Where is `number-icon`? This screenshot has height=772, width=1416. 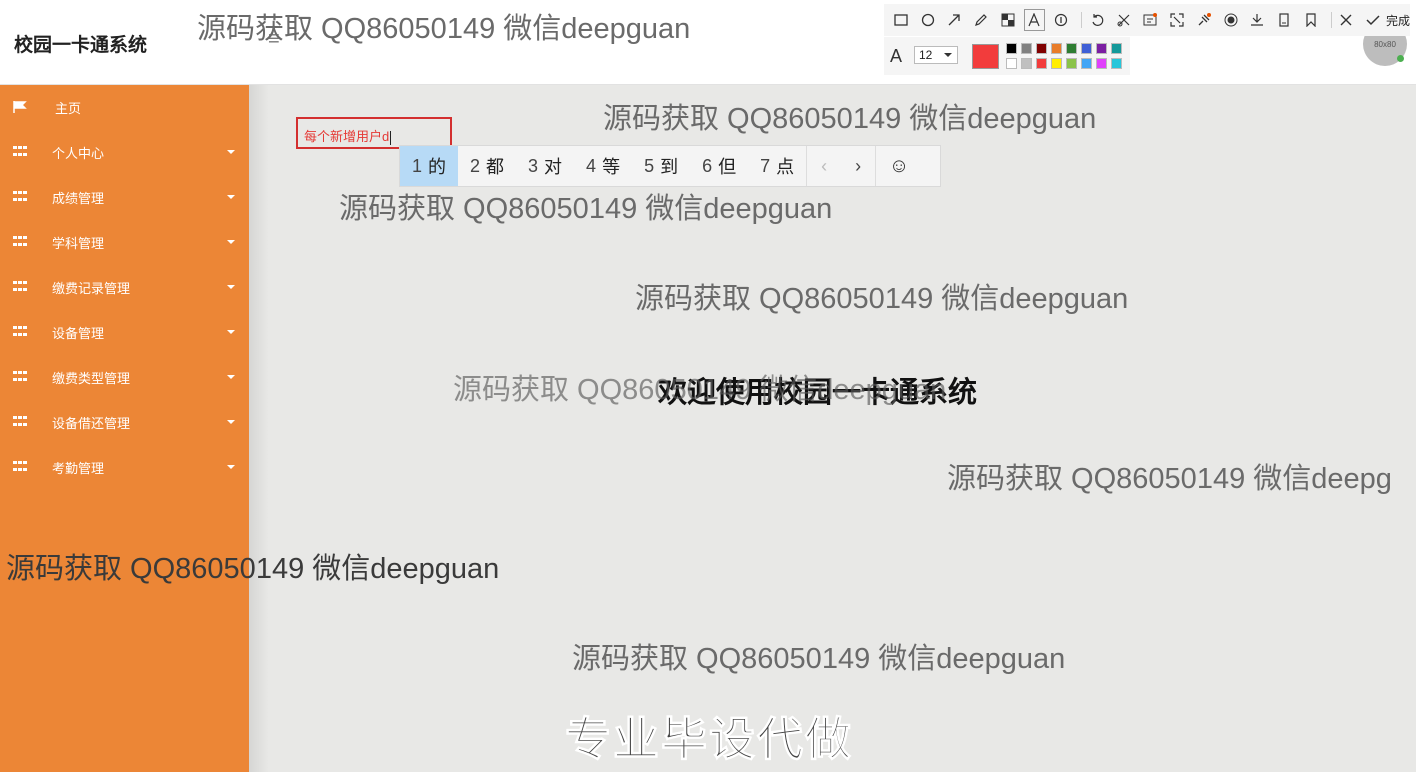
number-icon is located at coordinates (1061, 20).